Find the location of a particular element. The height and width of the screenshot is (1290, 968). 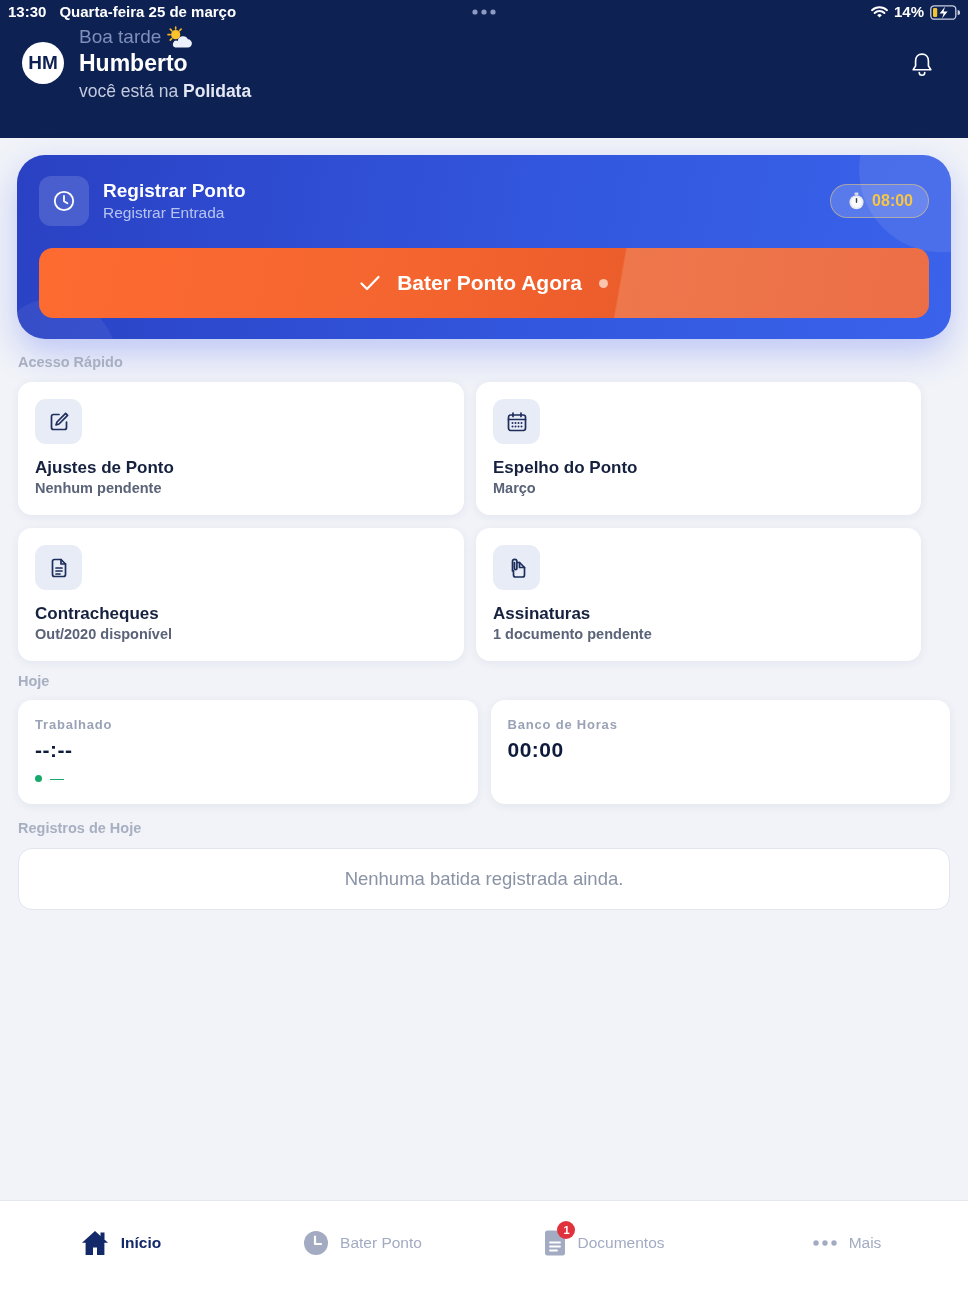

card-subtitle: 1 documento pendente is located at coordinates (572, 634).